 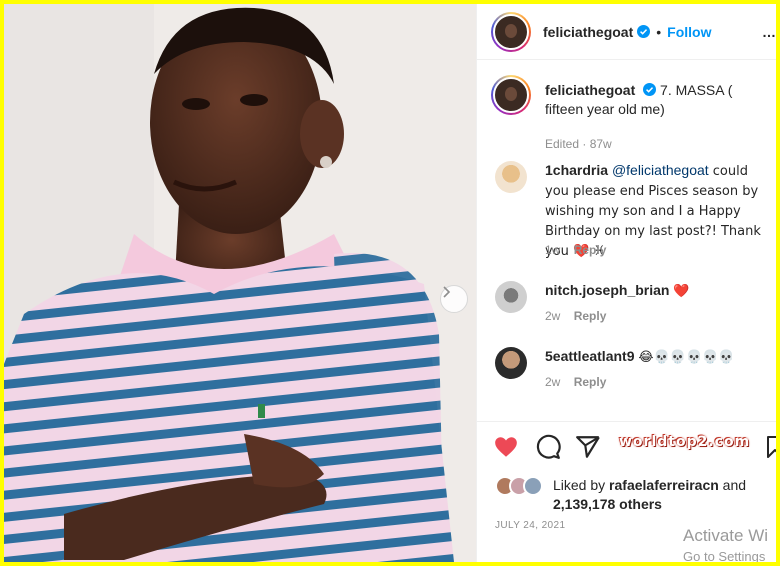 What do you see at coordinates (589, 356) in the screenshot?
I see `comment-username: 5eattleatlant9` at bounding box center [589, 356].